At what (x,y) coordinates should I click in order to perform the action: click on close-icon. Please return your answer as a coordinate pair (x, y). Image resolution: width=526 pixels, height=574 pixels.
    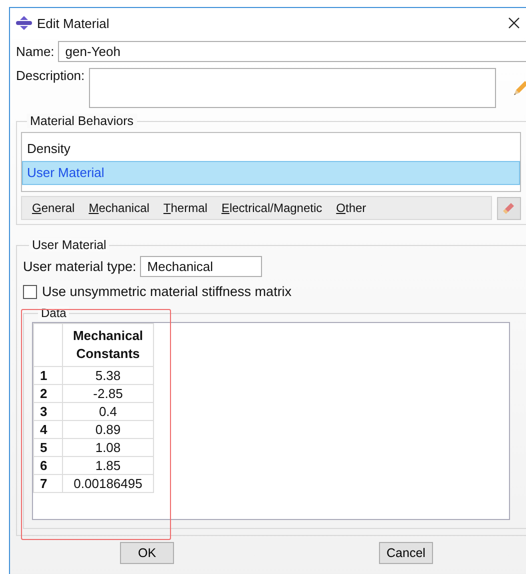
    Looking at the image, I should click on (514, 23).